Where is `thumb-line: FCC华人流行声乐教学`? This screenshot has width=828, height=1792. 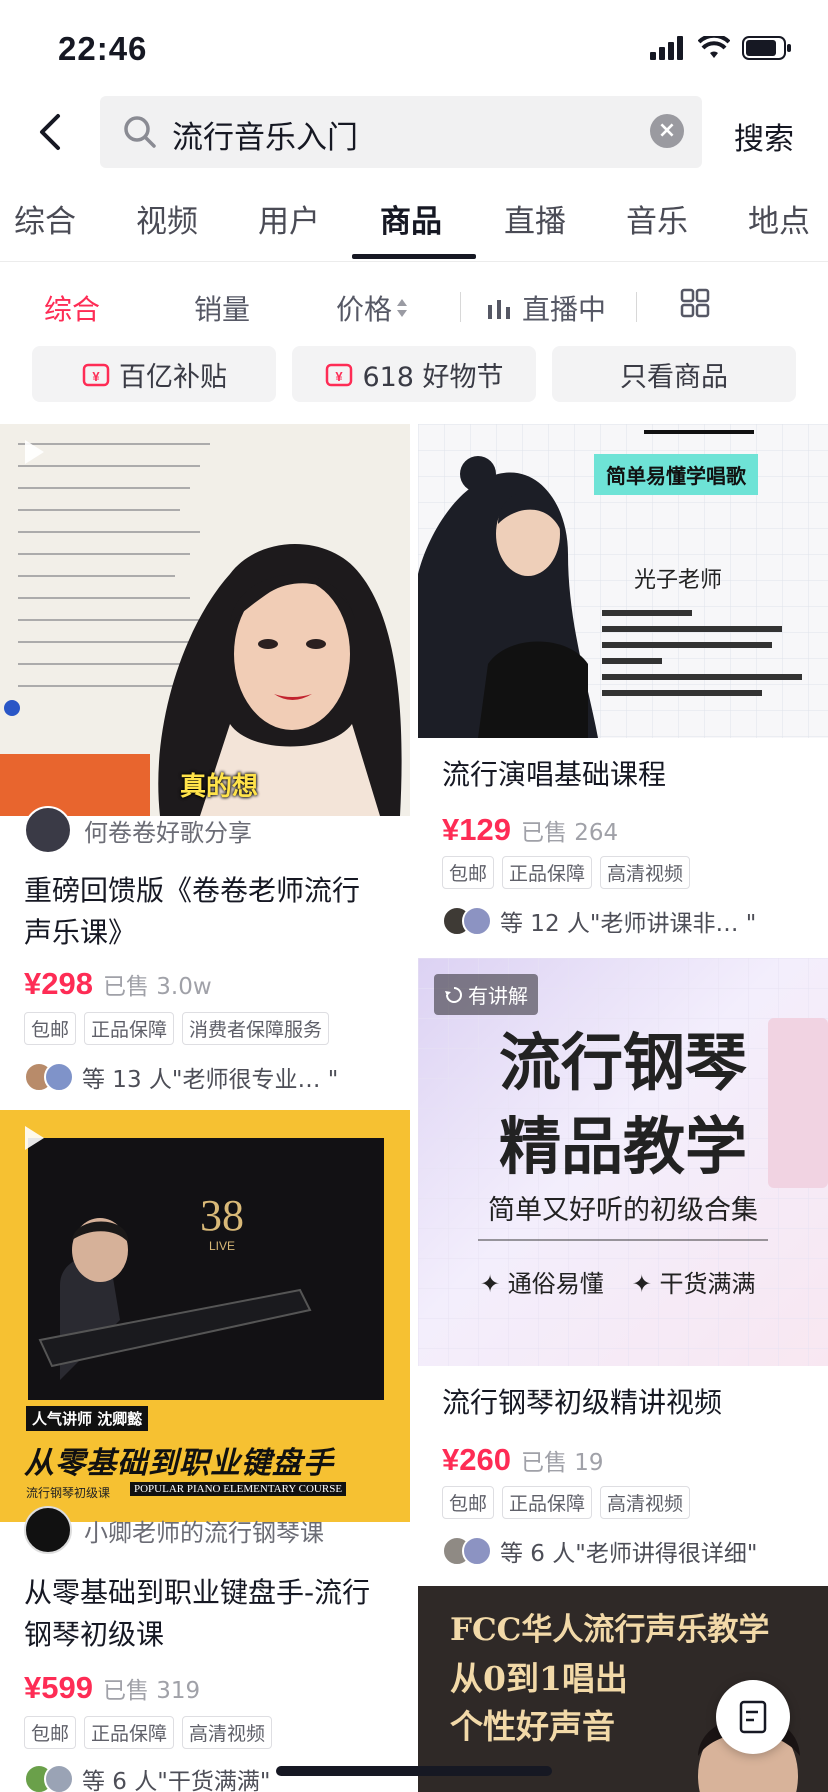 thumb-line: FCC华人流行声乐教学 is located at coordinates (610, 1630).